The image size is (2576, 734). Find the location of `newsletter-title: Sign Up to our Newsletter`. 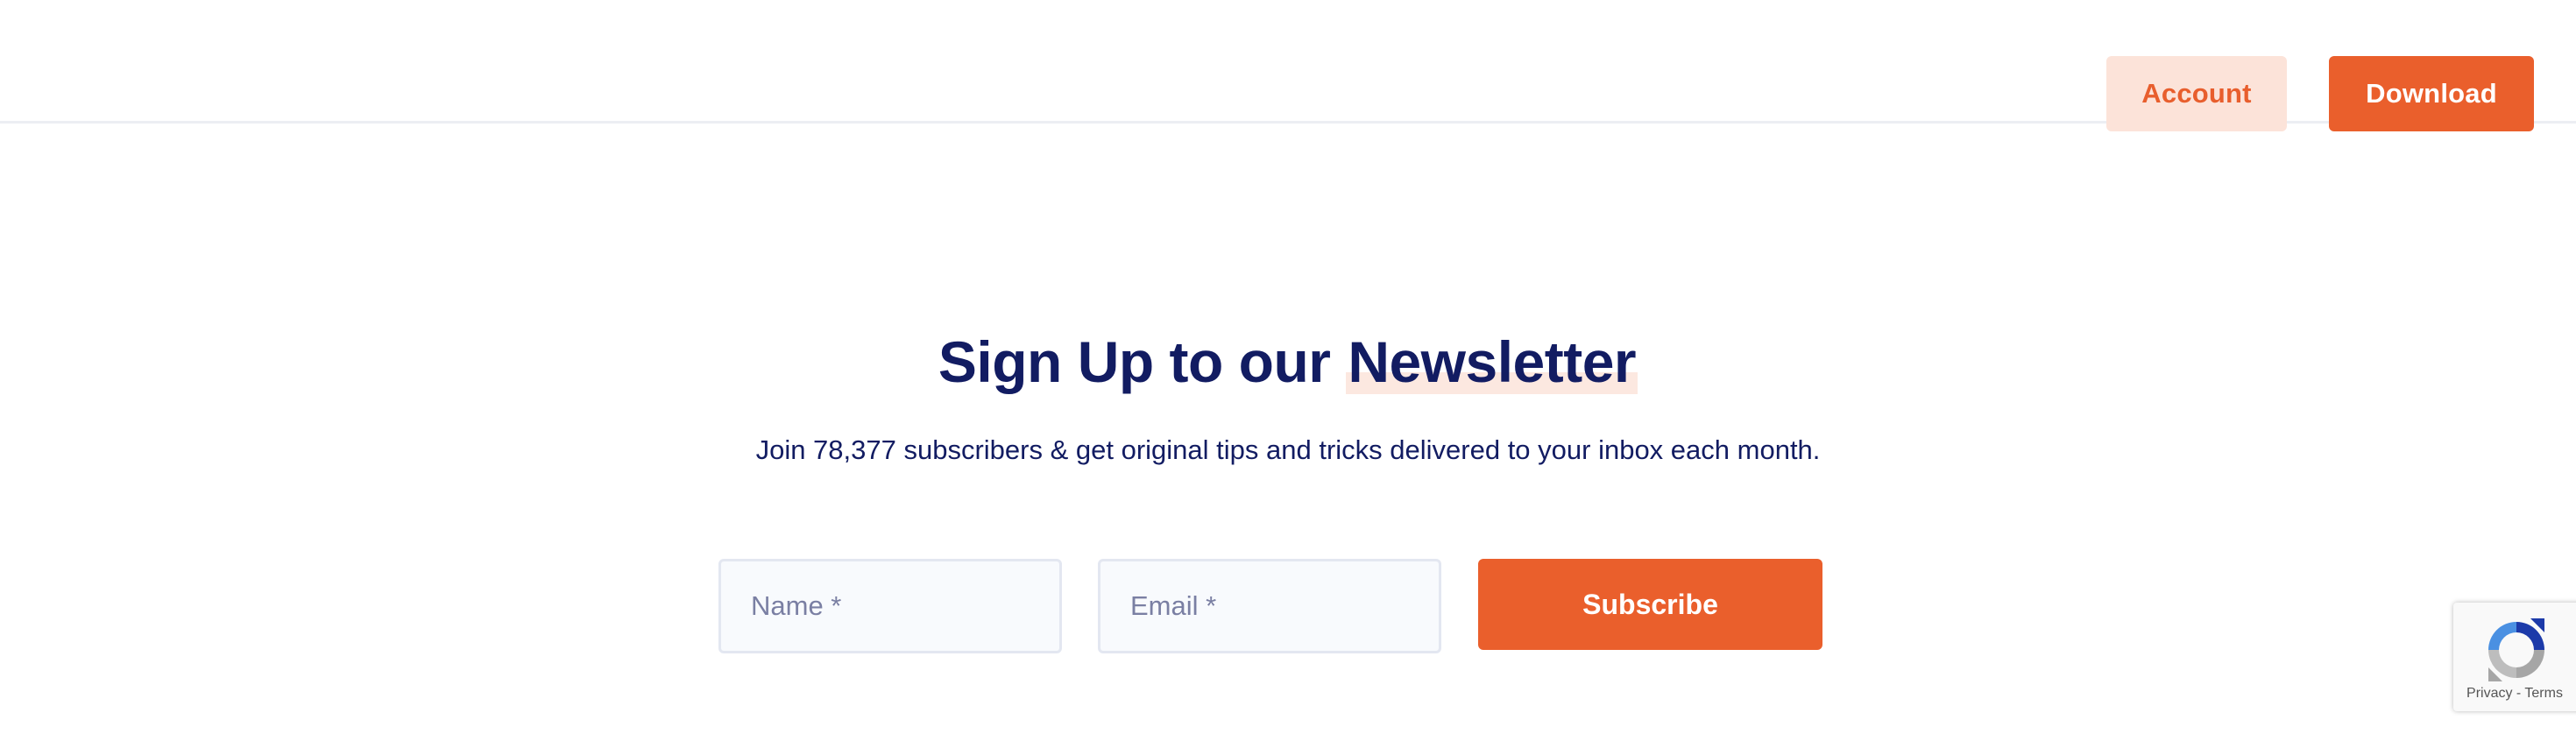

newsletter-title: Sign Up to our Newsletter is located at coordinates (1288, 362).